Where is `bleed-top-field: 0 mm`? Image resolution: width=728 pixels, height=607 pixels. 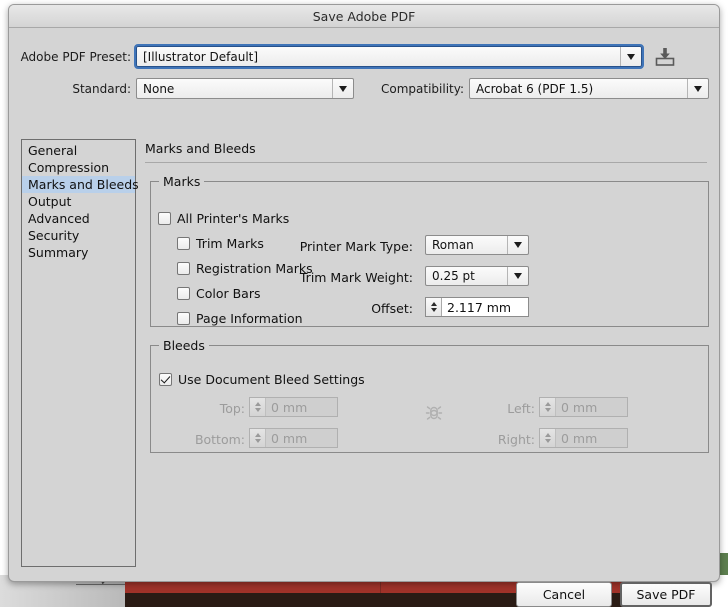 bleed-top-field: 0 mm is located at coordinates (293, 407).